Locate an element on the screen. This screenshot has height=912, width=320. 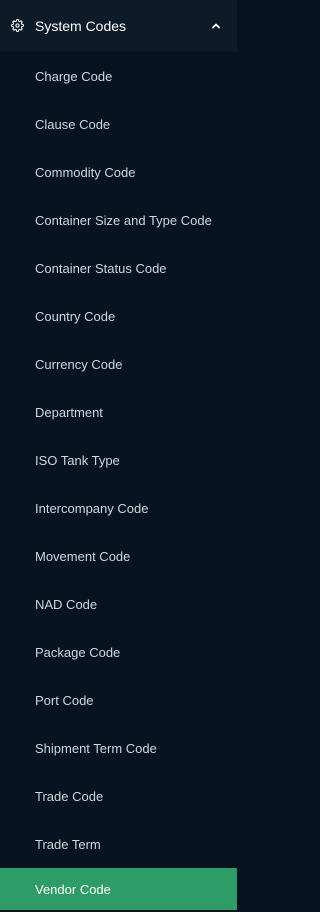
gear-icon is located at coordinates (17, 26).